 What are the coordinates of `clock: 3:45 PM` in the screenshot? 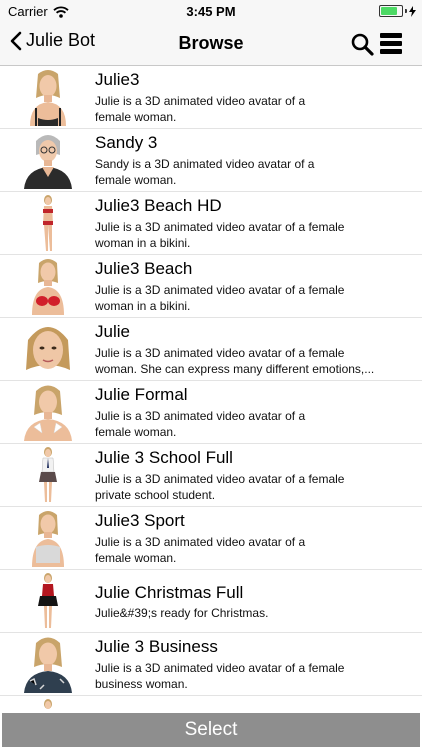 It's located at (211, 11).